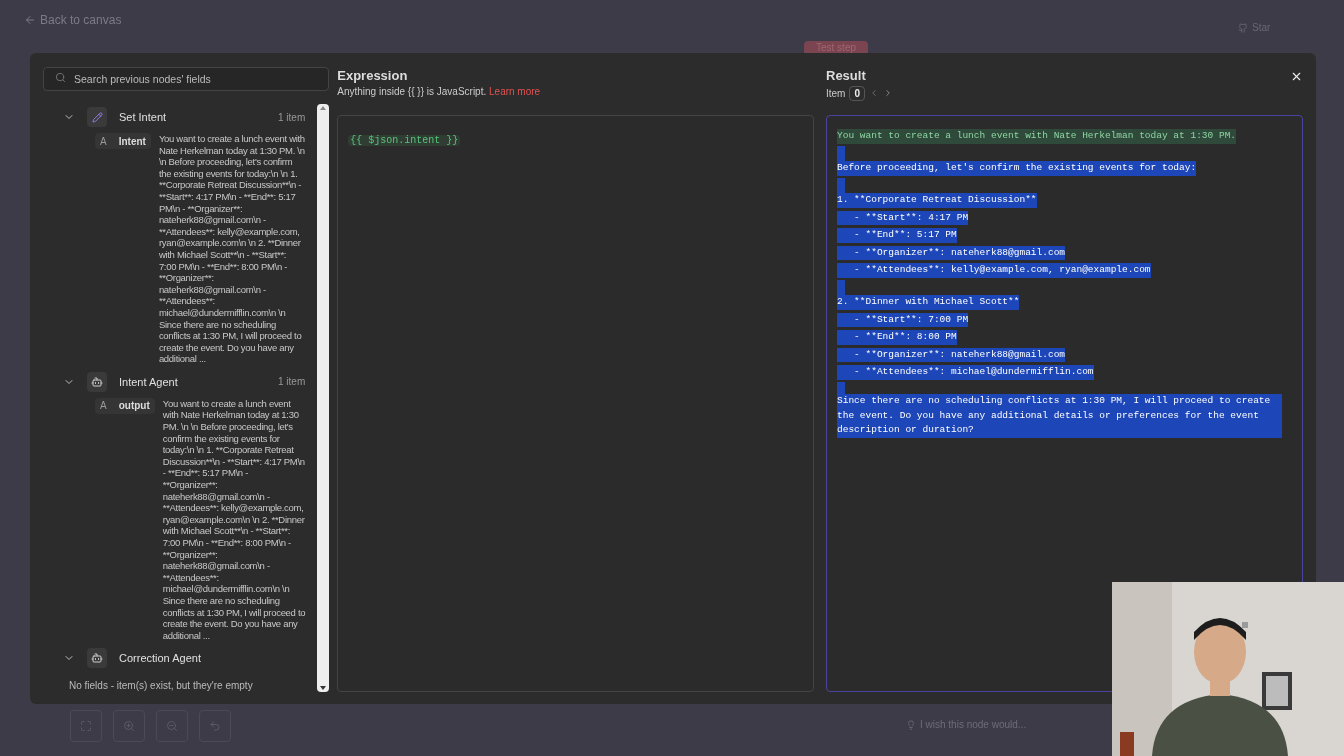  Describe the element at coordinates (323, 398) in the screenshot. I see `scrollbar` at that location.